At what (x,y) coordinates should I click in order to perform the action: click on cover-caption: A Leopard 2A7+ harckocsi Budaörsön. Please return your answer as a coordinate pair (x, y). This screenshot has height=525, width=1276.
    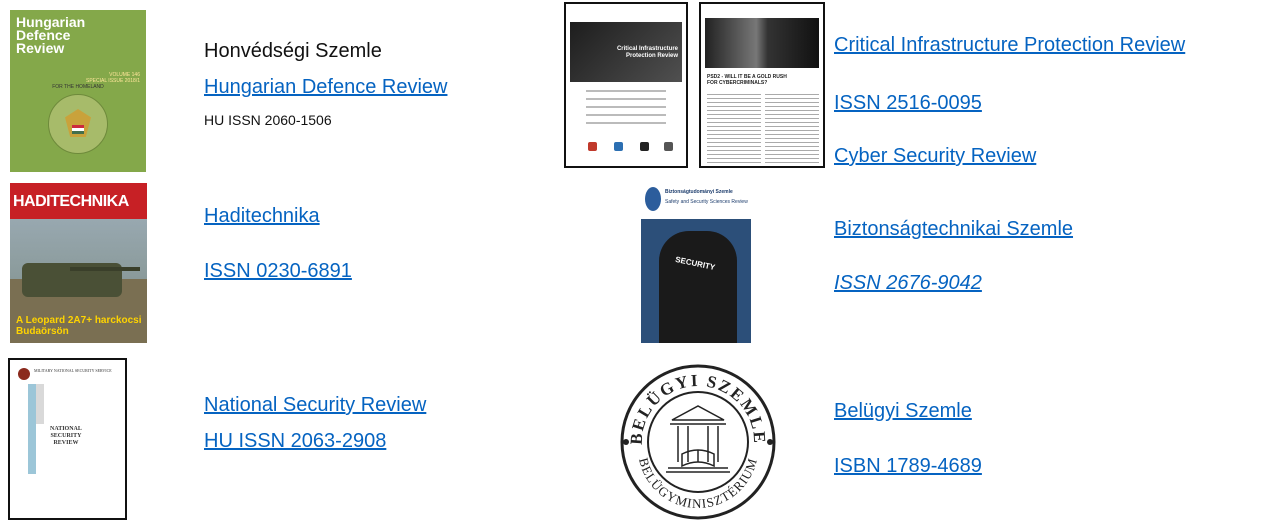
    Looking at the image, I should click on (79, 326).